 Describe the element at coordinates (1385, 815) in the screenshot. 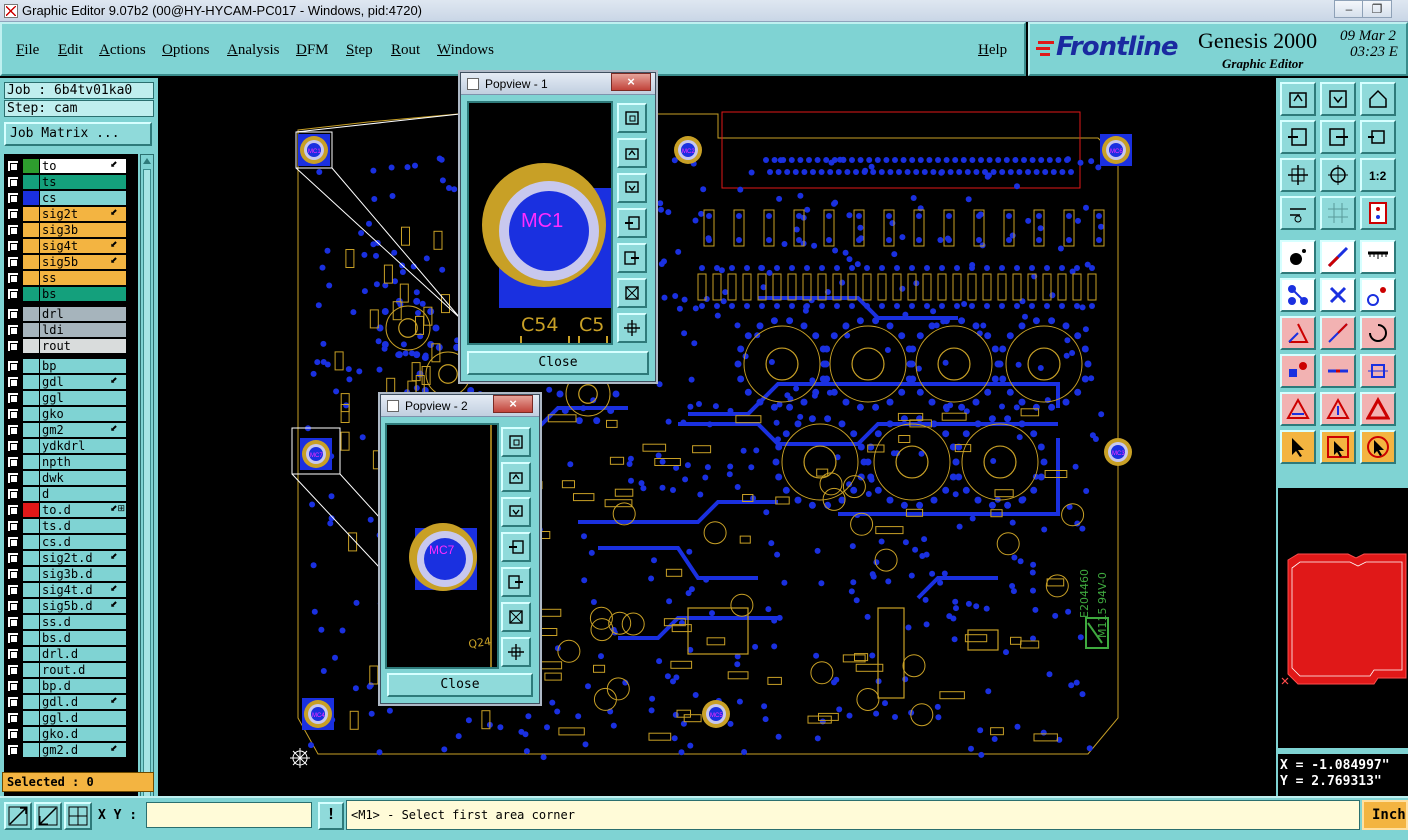

I see `units-button: Inch` at that location.